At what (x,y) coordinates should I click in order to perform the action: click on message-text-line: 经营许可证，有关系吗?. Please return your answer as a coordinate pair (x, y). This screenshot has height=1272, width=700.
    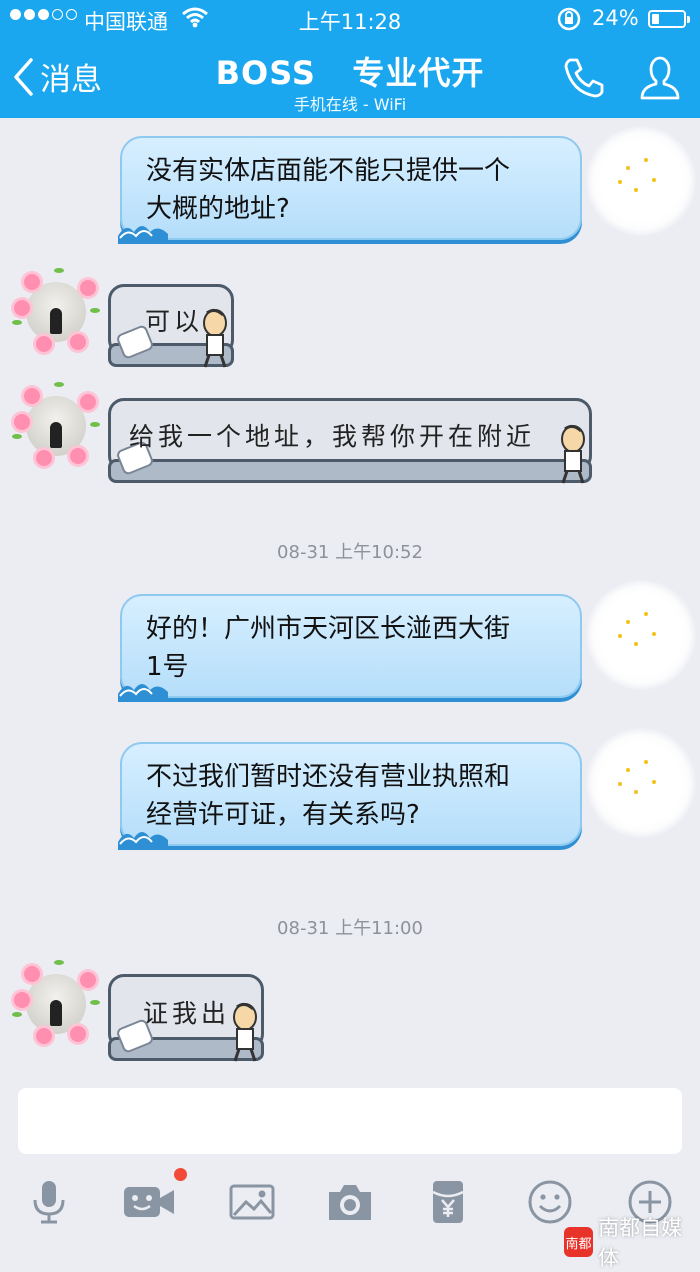
    Looking at the image, I should click on (283, 815).